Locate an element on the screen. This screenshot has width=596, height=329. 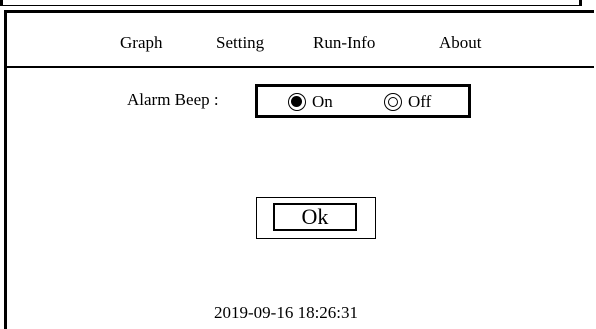
alarm-beep-off-radio: Off is located at coordinates (407, 102).